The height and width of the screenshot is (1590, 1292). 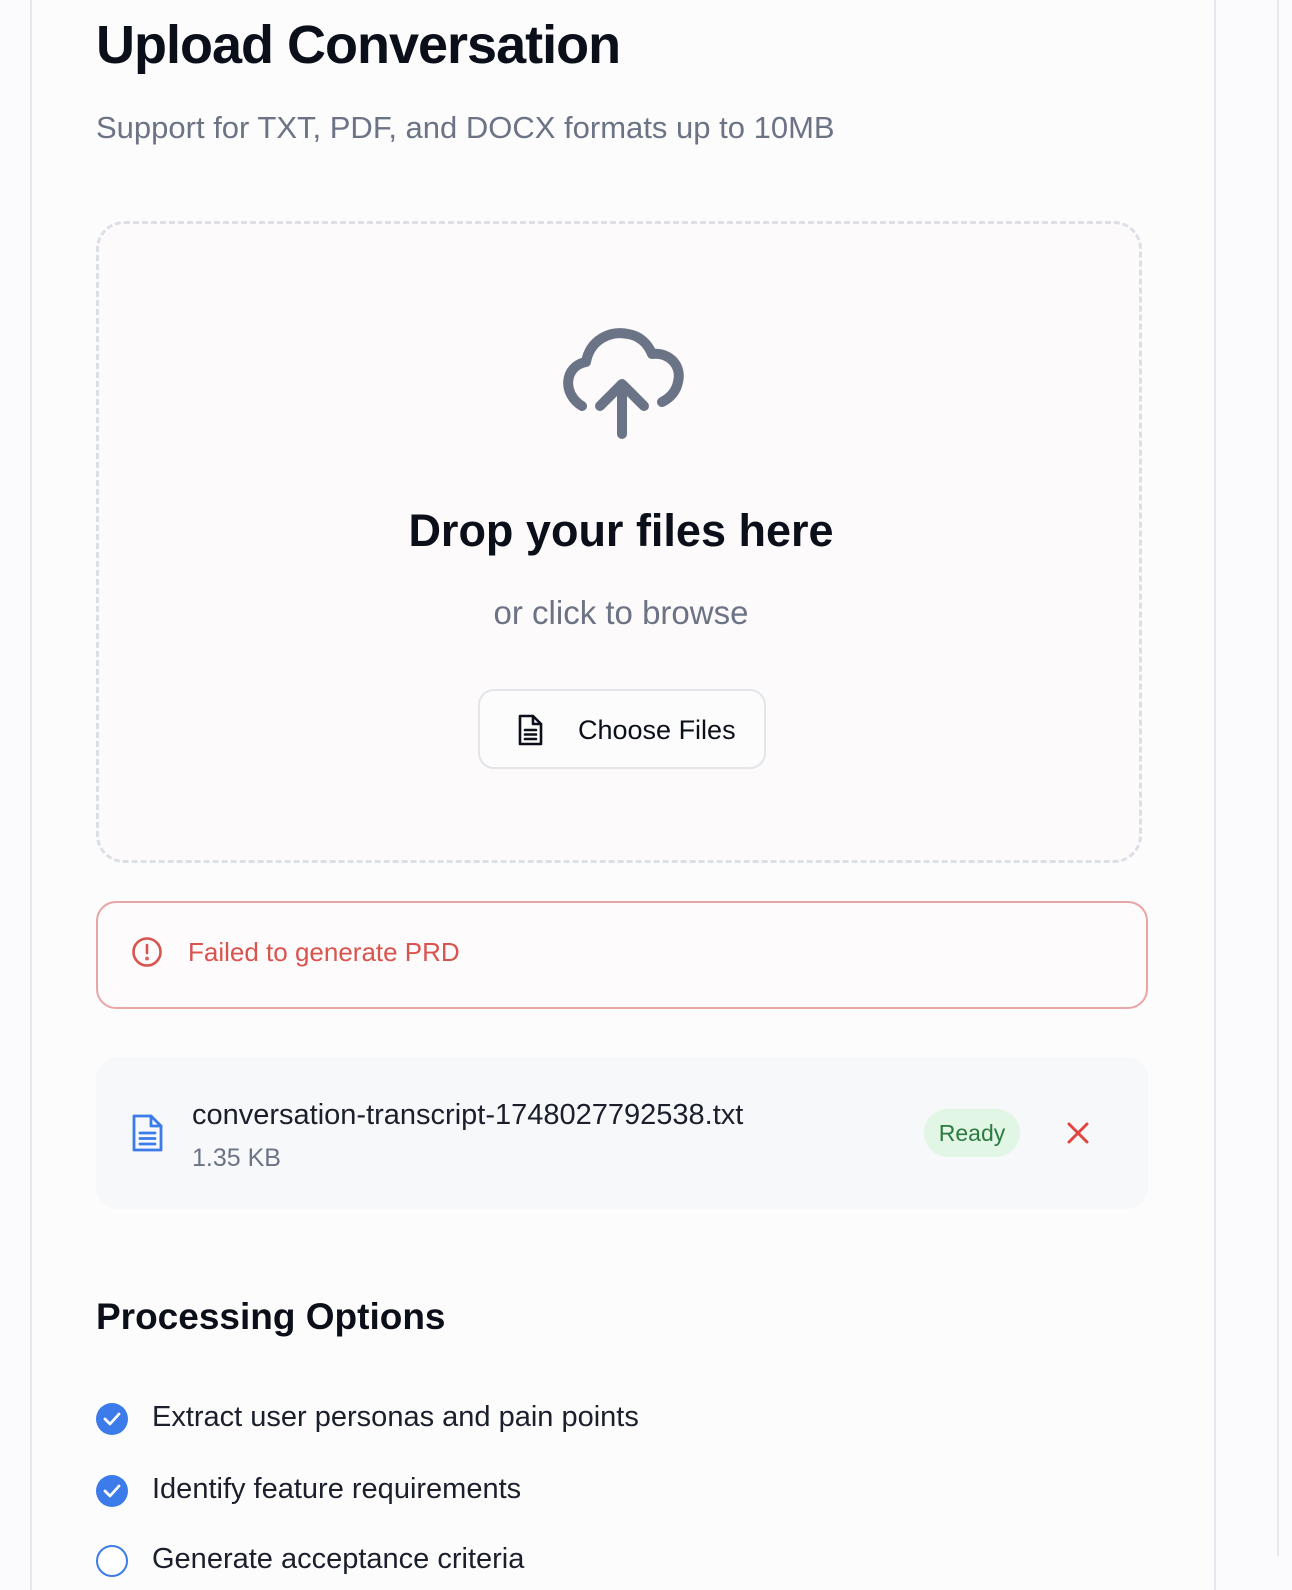 What do you see at coordinates (622, 955) in the screenshot?
I see `error-alert: Failed to generate PRD` at bounding box center [622, 955].